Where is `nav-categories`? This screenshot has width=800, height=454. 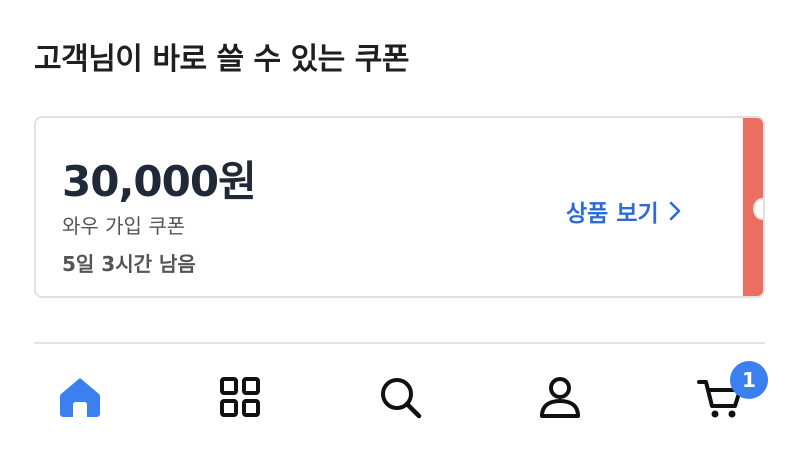
nav-categories is located at coordinates (240, 397).